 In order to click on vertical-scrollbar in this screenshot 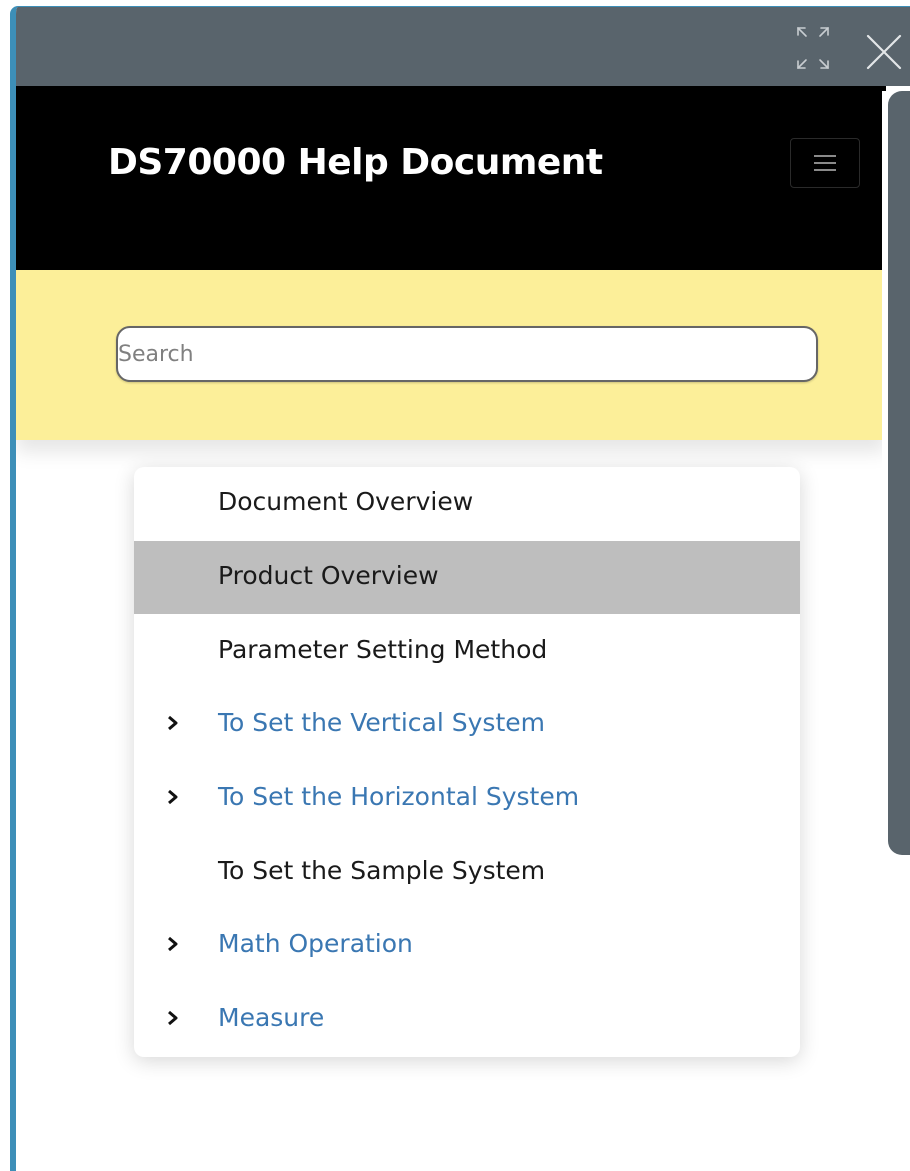, I will do `click(896, 631)`.